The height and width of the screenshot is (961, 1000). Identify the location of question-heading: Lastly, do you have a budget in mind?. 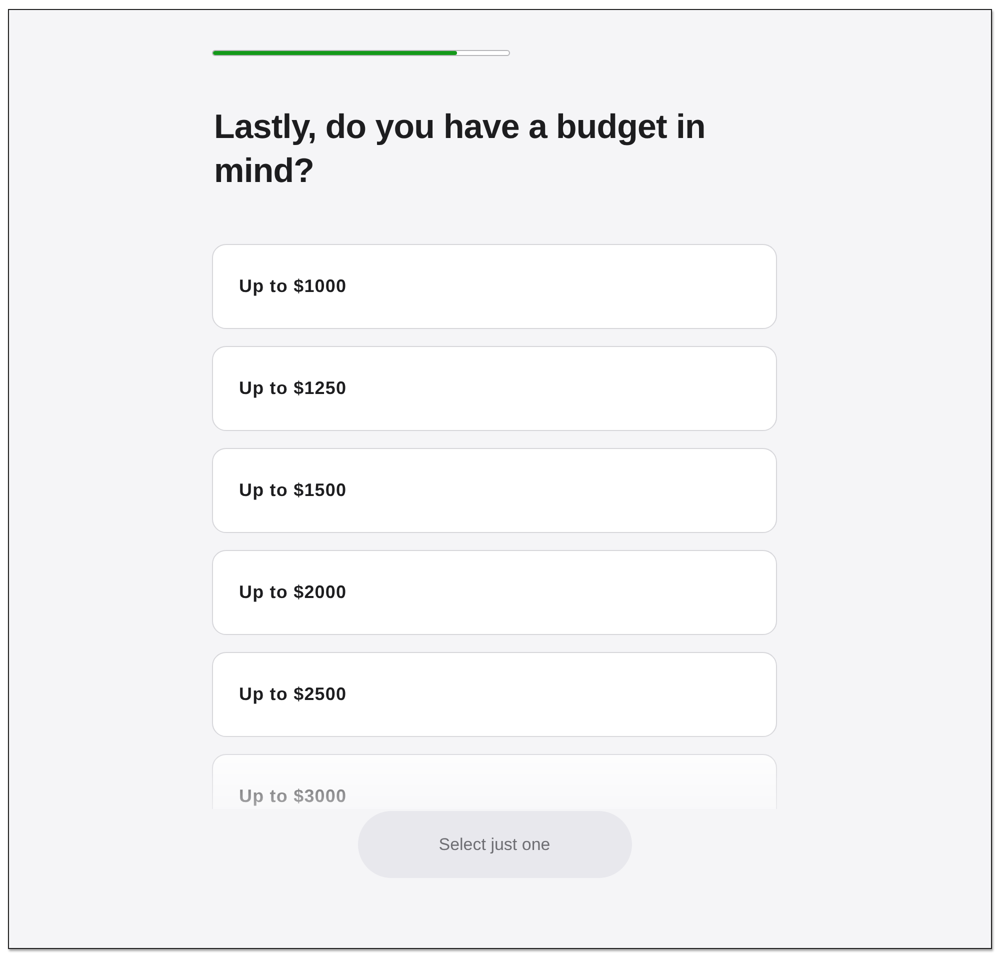
(460, 149).